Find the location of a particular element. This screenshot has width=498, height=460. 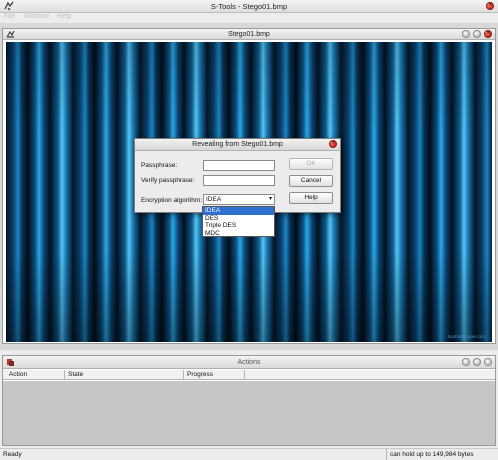

algorithm-option-mdc: MDC is located at coordinates (238, 234).